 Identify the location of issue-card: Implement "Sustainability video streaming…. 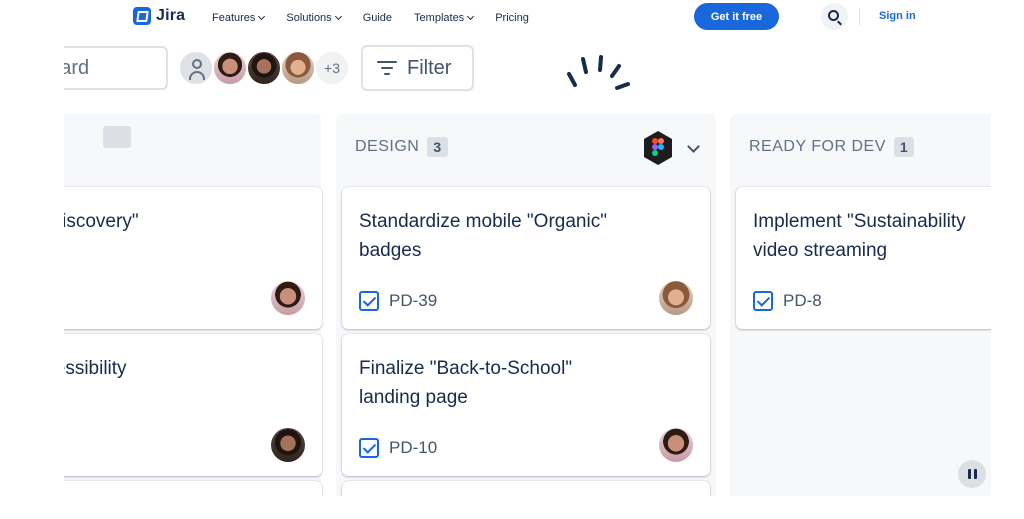
(863, 258).